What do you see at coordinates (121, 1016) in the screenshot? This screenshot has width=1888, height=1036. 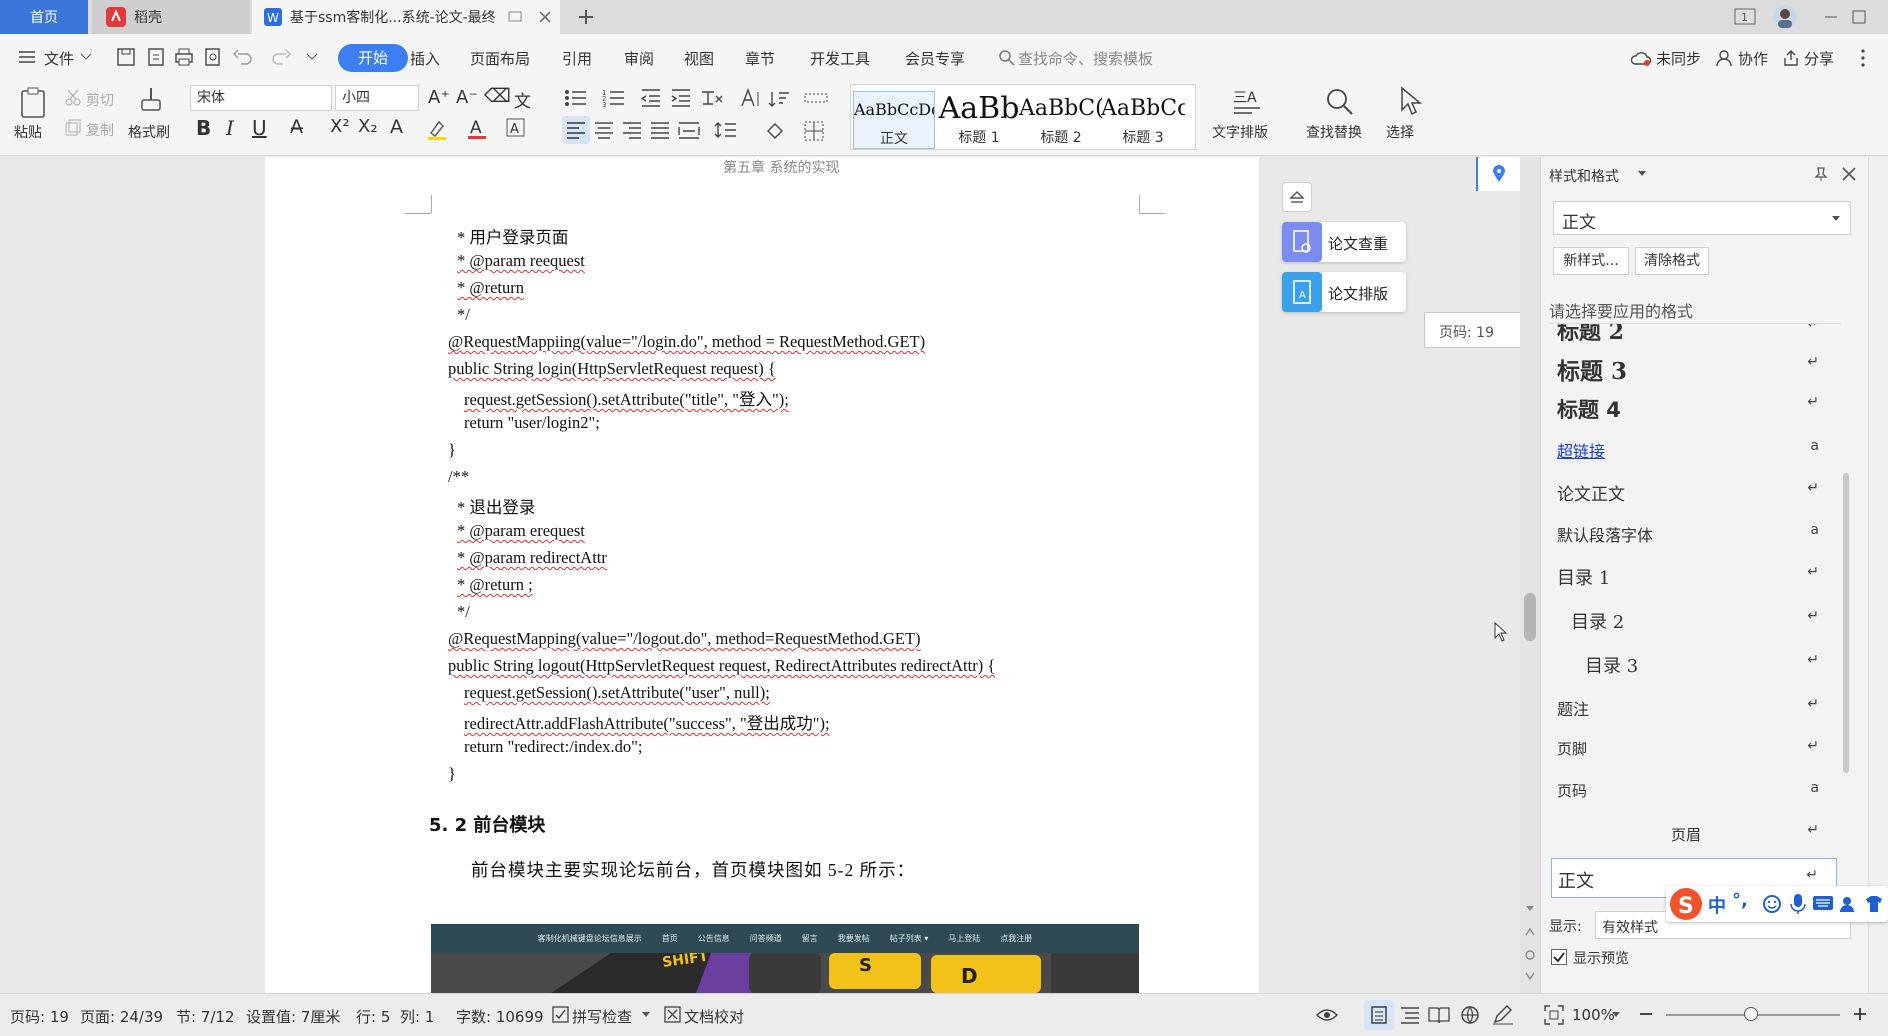 I see `status-pages: 页面: 24/39` at bounding box center [121, 1016].